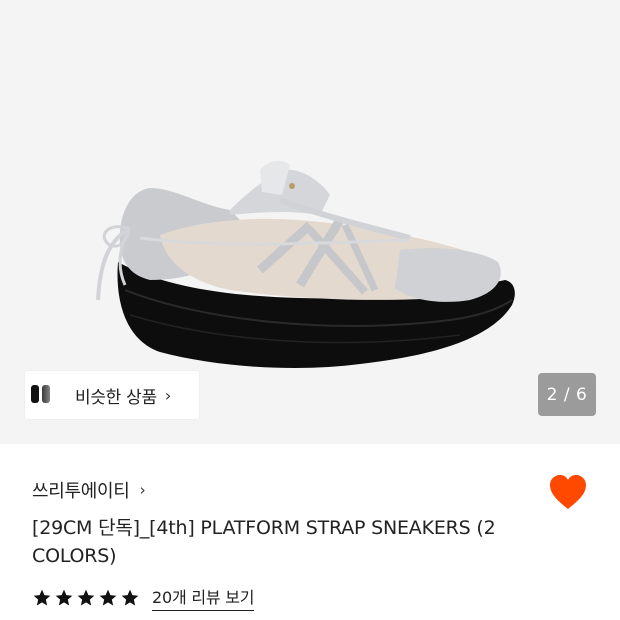 This screenshot has width=620, height=620. I want to click on heart-icon, so click(568, 493).